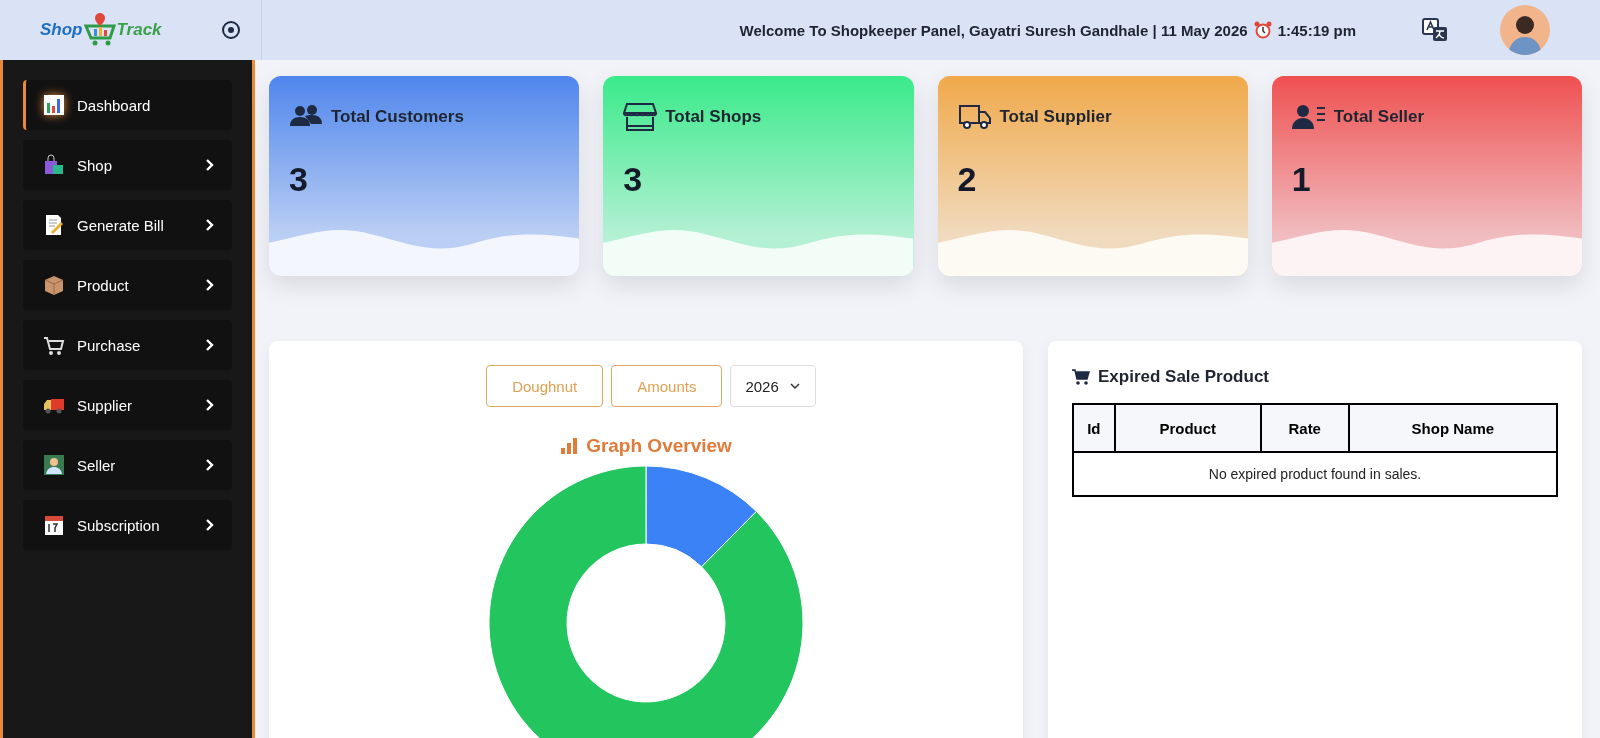 The height and width of the screenshot is (738, 1600). Describe the element at coordinates (1308, 117) in the screenshot. I see `user-list-icon` at that location.